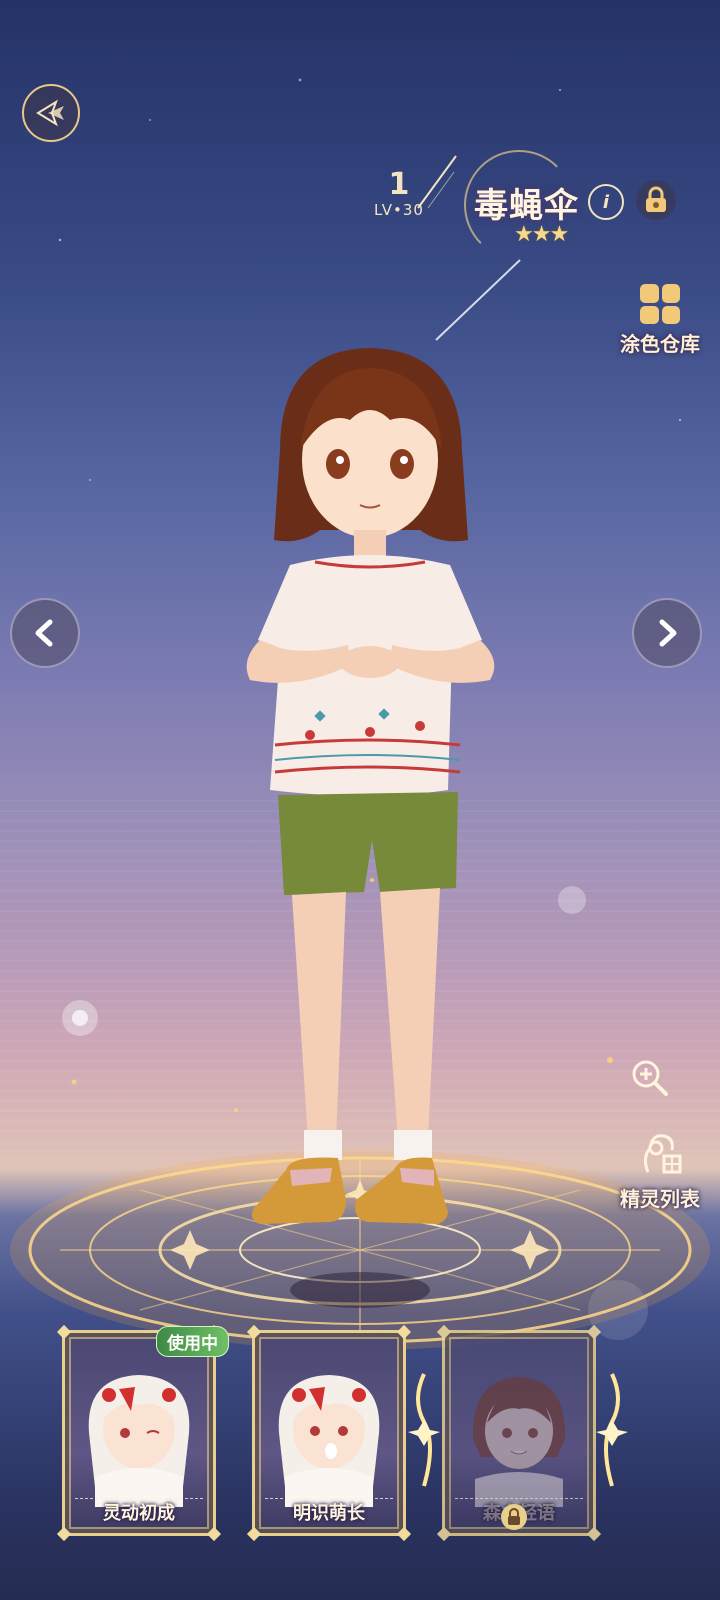 The image size is (720, 1600). I want to click on level-label: LV, so click(383, 210).